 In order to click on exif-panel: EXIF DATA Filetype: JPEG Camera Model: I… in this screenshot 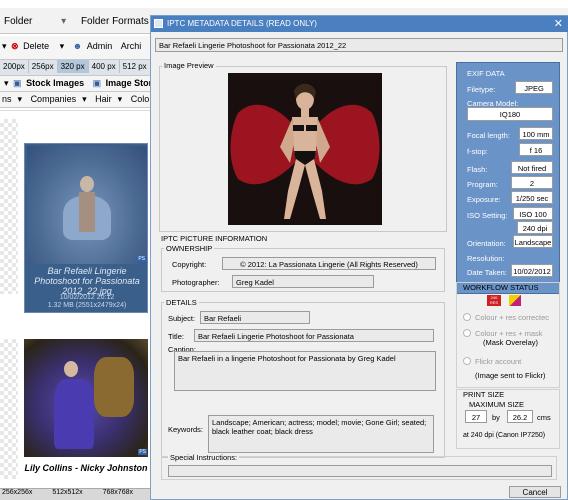, I will do `click(508, 178)`.